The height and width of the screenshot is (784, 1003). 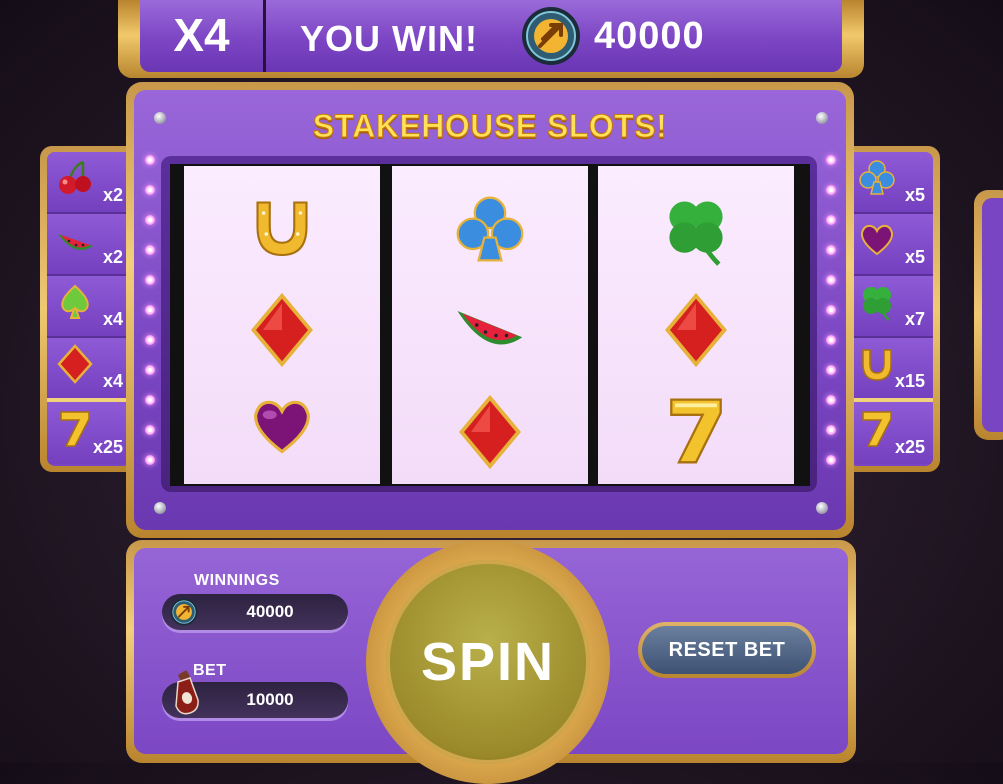 What do you see at coordinates (649, 36) in the screenshot?
I see `win-amount: 40000` at bounding box center [649, 36].